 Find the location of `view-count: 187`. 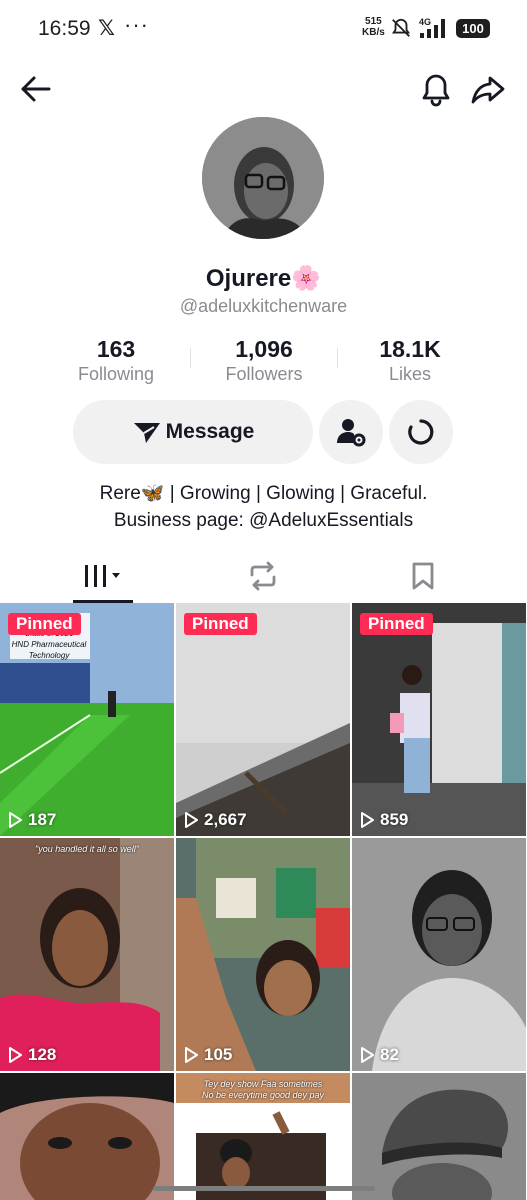

view-count: 187 is located at coordinates (32, 820).